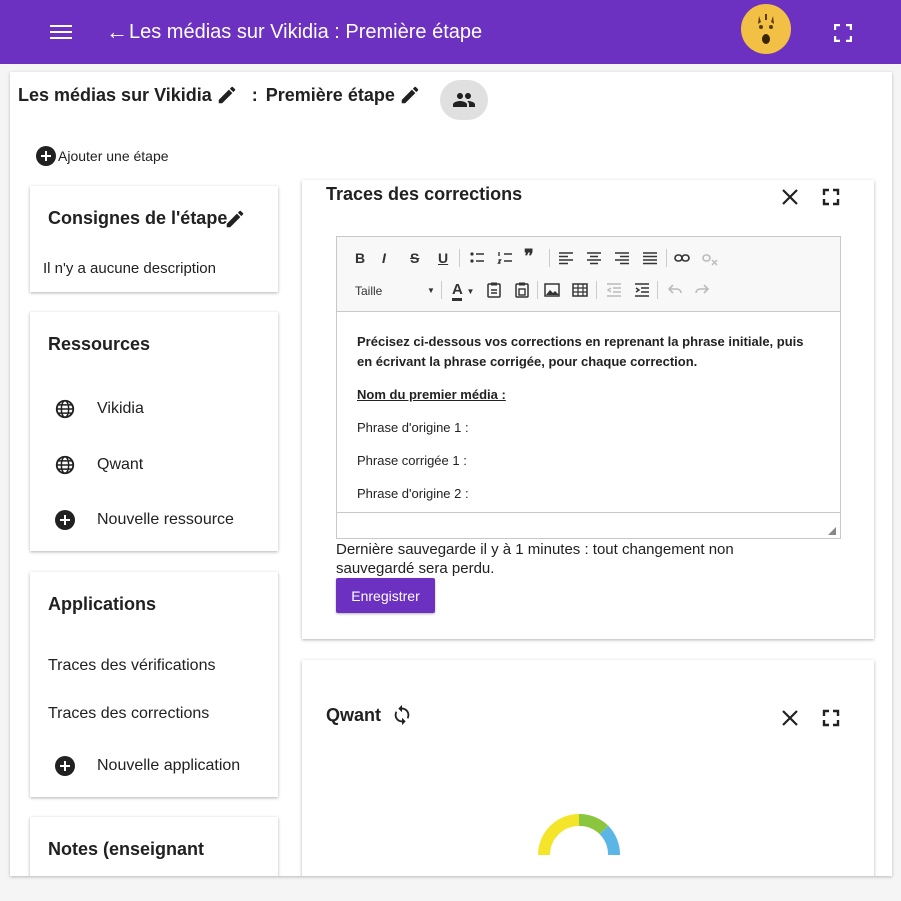 The image size is (901, 901). I want to click on font-color-button: A ▼, so click(463, 291).